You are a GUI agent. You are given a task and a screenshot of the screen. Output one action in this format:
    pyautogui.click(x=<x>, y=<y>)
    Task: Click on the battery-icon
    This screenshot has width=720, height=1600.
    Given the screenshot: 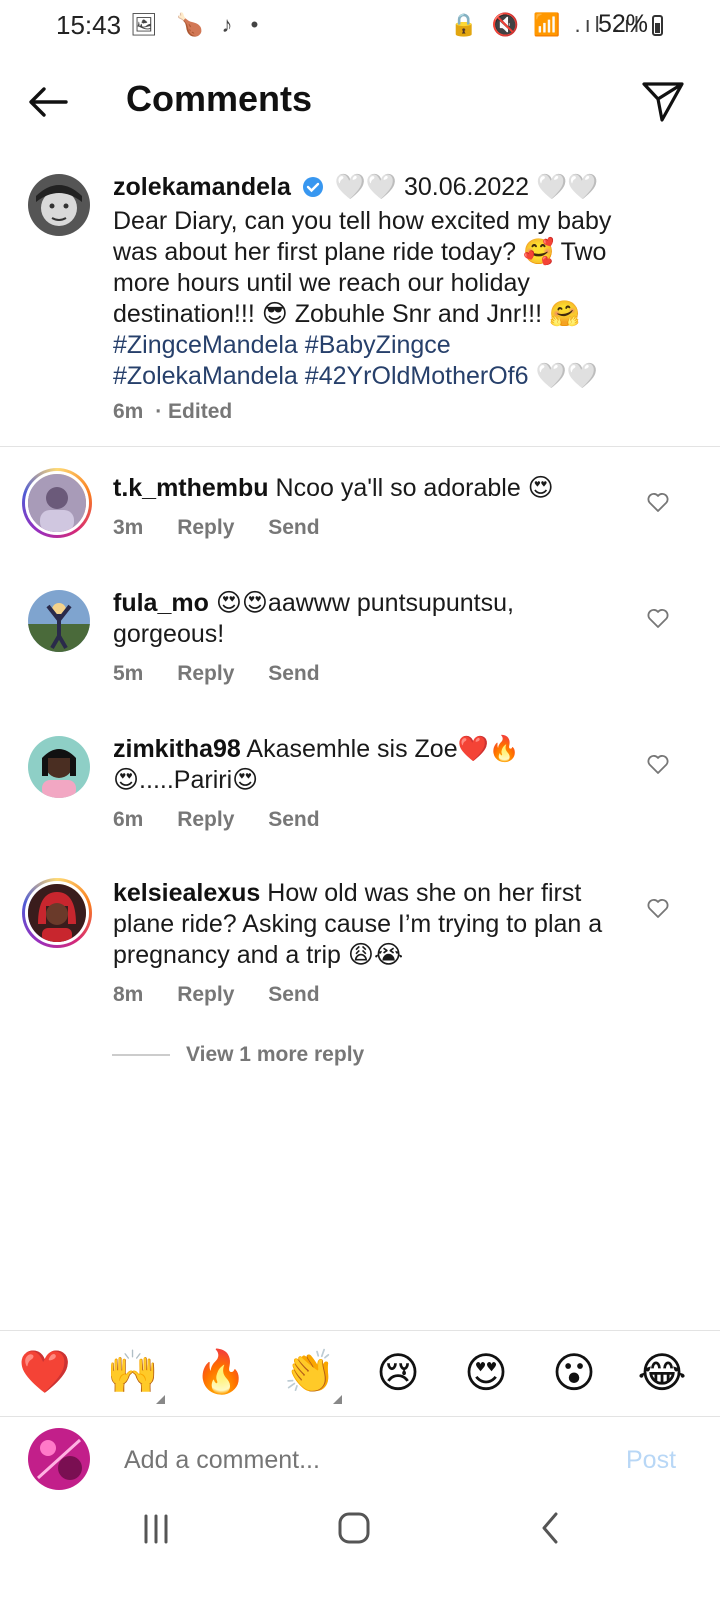 What is the action you would take?
    pyautogui.click(x=657, y=25)
    